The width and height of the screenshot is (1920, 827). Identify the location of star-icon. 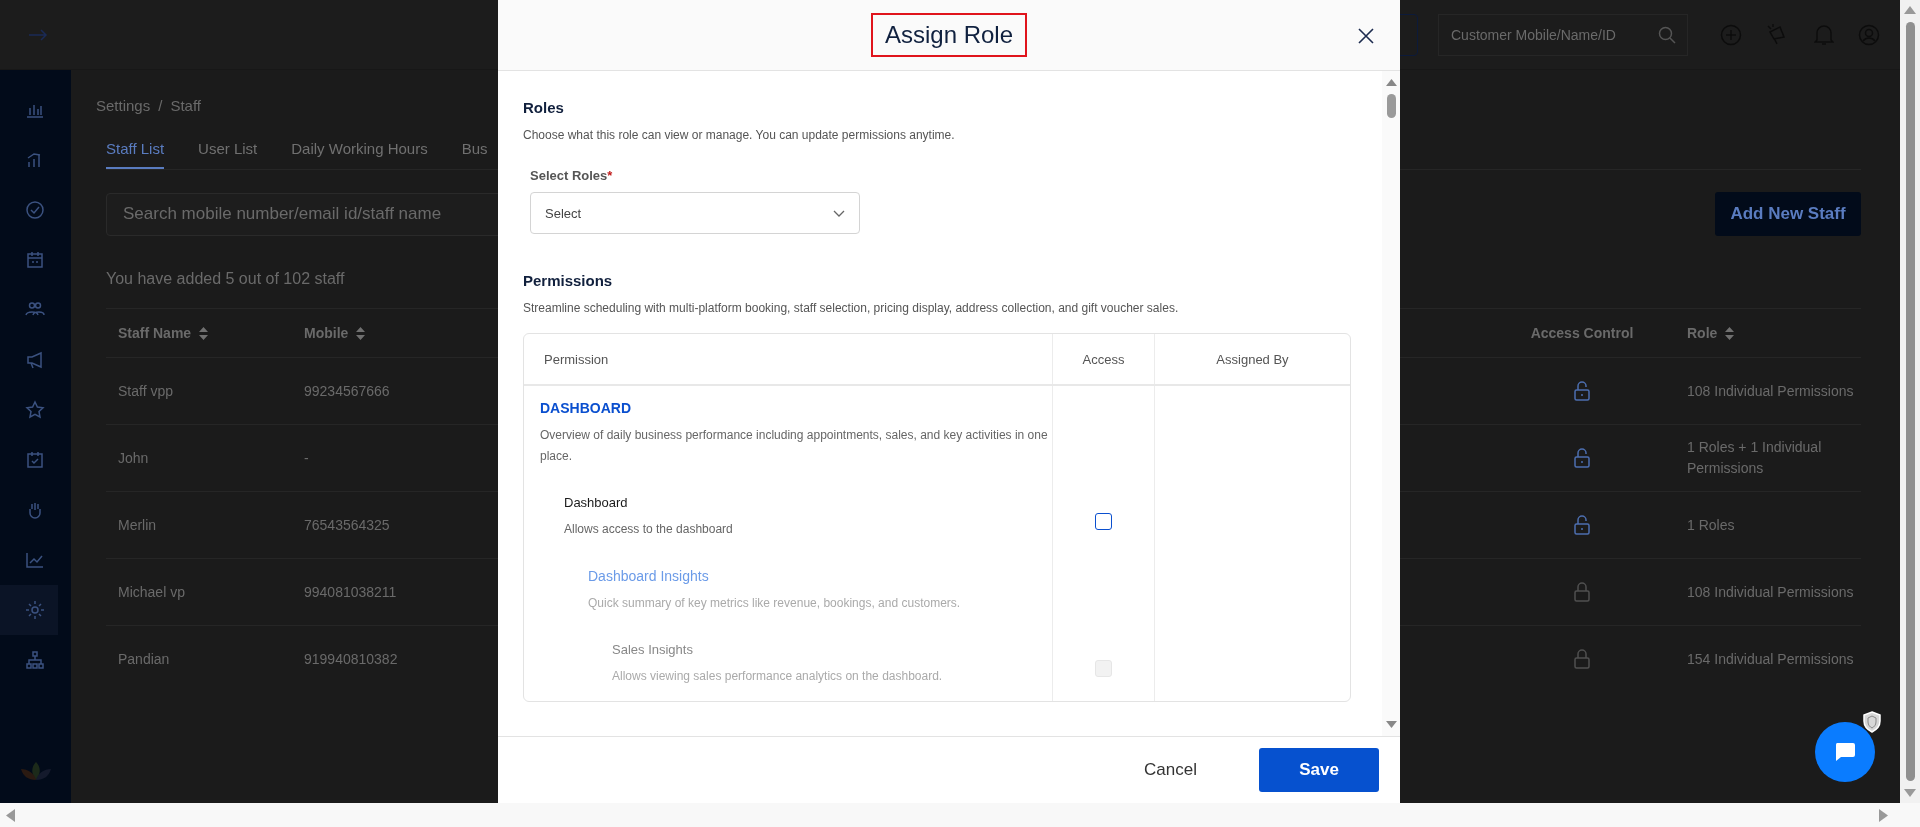
(35, 410).